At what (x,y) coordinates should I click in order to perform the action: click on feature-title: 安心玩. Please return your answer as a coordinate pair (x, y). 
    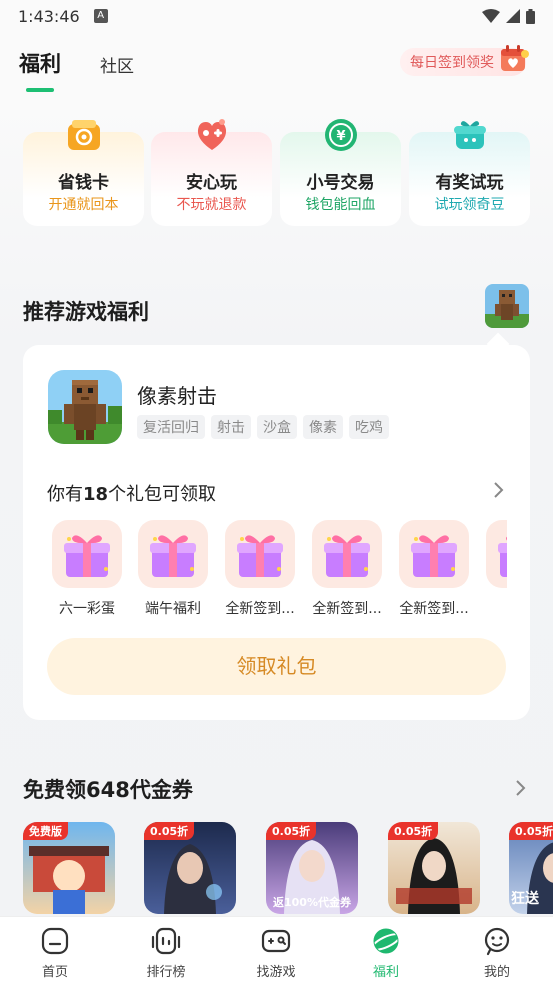
    Looking at the image, I should click on (211, 183).